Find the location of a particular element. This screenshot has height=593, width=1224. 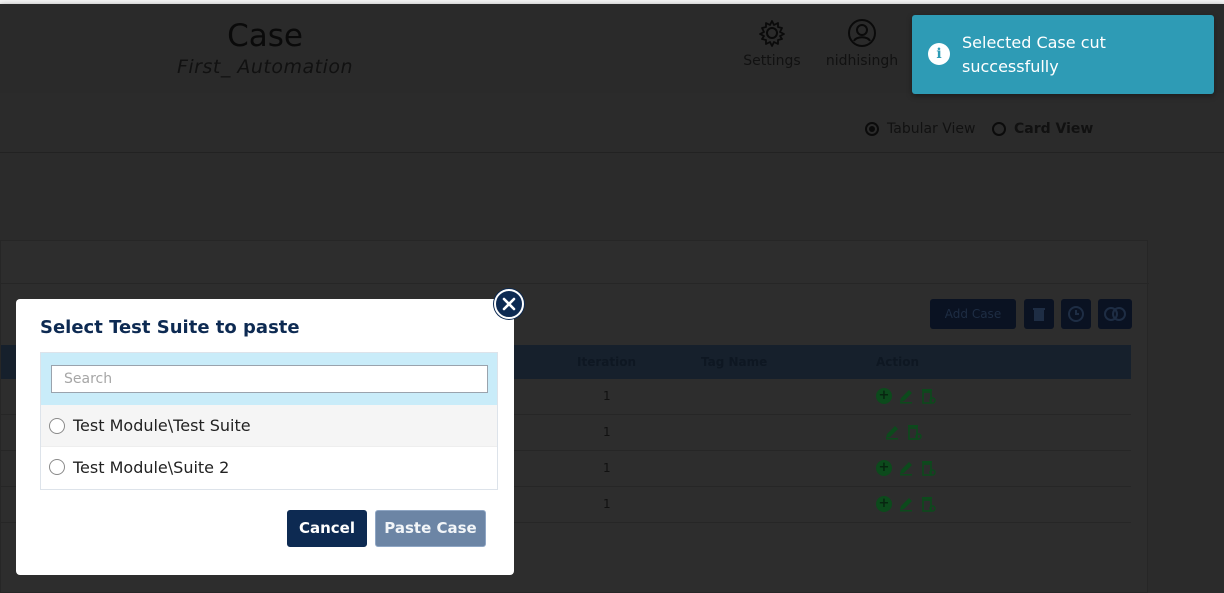

dialog-title: Select Test Suite to paste is located at coordinates (170, 327).